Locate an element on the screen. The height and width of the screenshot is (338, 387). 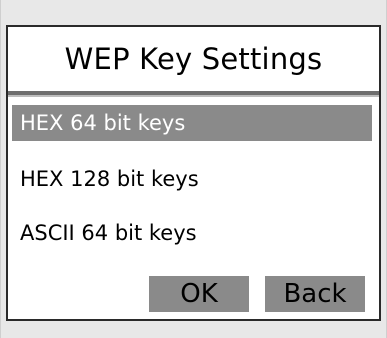
dialog-title: WEP Key Settings is located at coordinates (193, 59).